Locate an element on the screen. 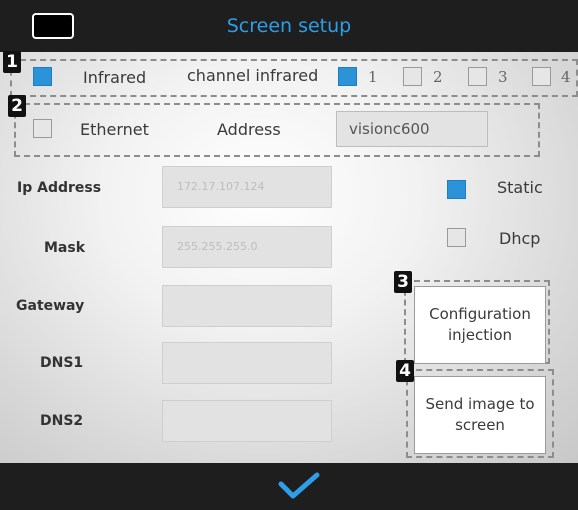 The image size is (578, 510). channel-1-checkbox is located at coordinates (347, 76).